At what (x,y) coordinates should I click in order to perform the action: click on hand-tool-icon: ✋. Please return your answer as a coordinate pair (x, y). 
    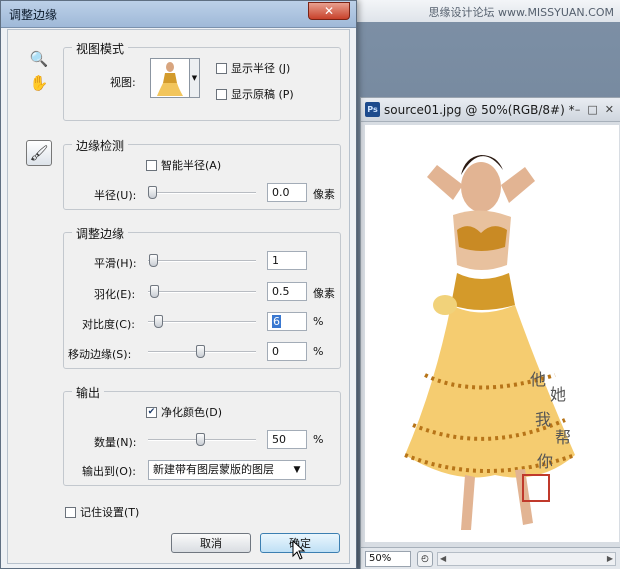
    Looking at the image, I should click on (39, 83).